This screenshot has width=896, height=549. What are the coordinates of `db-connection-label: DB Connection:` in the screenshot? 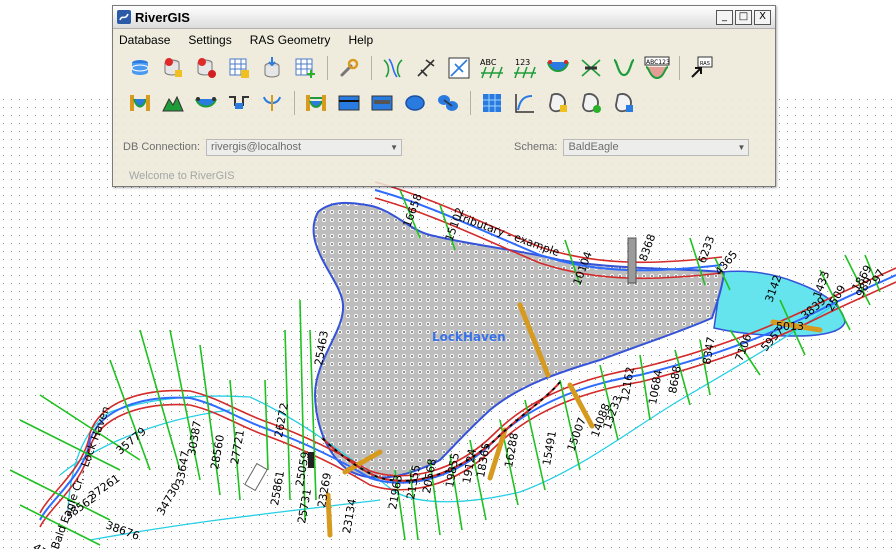 It's located at (162, 147).